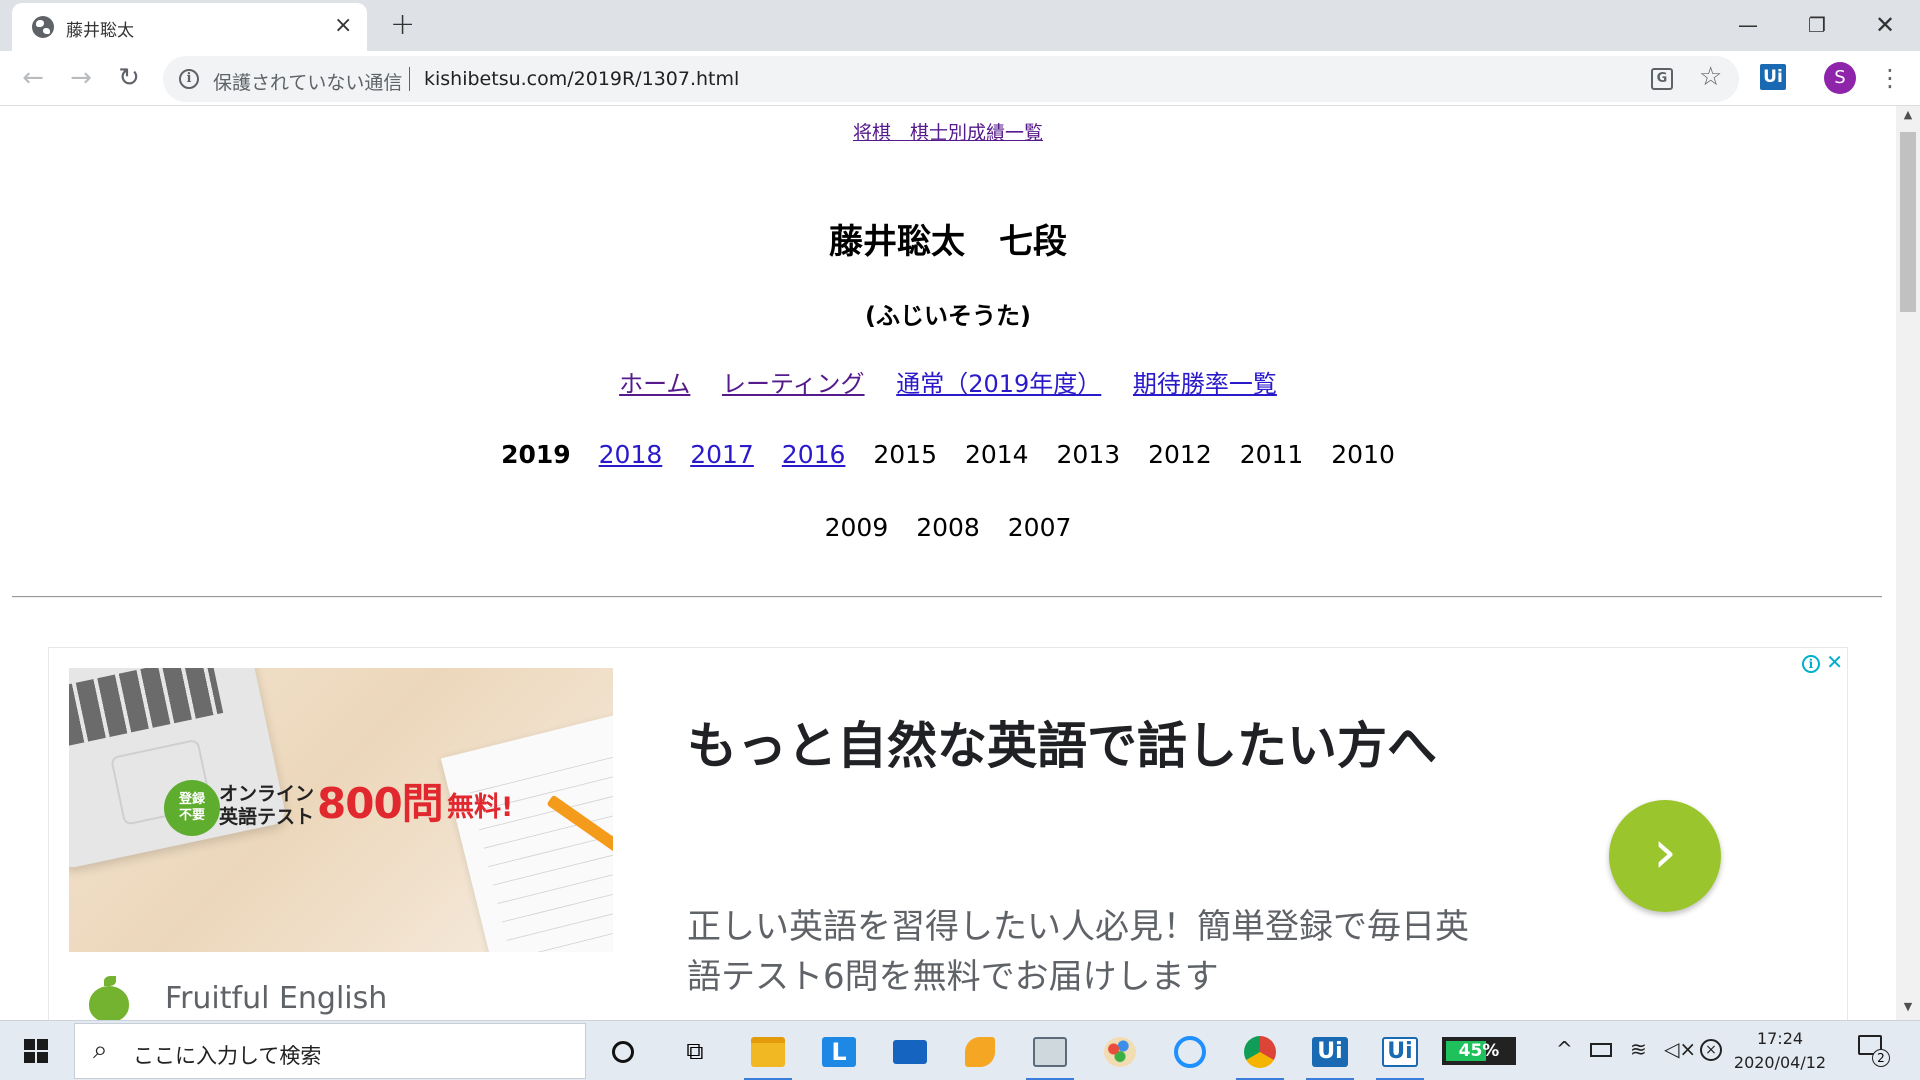 This screenshot has height=1080, width=1920. I want to click on minimize-icon: —, so click(1748, 25).